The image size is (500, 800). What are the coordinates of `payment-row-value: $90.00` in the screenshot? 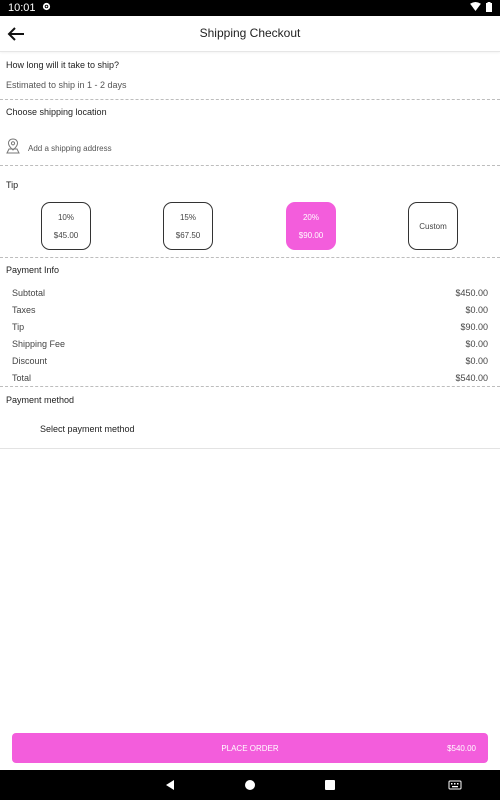 It's located at (474, 327).